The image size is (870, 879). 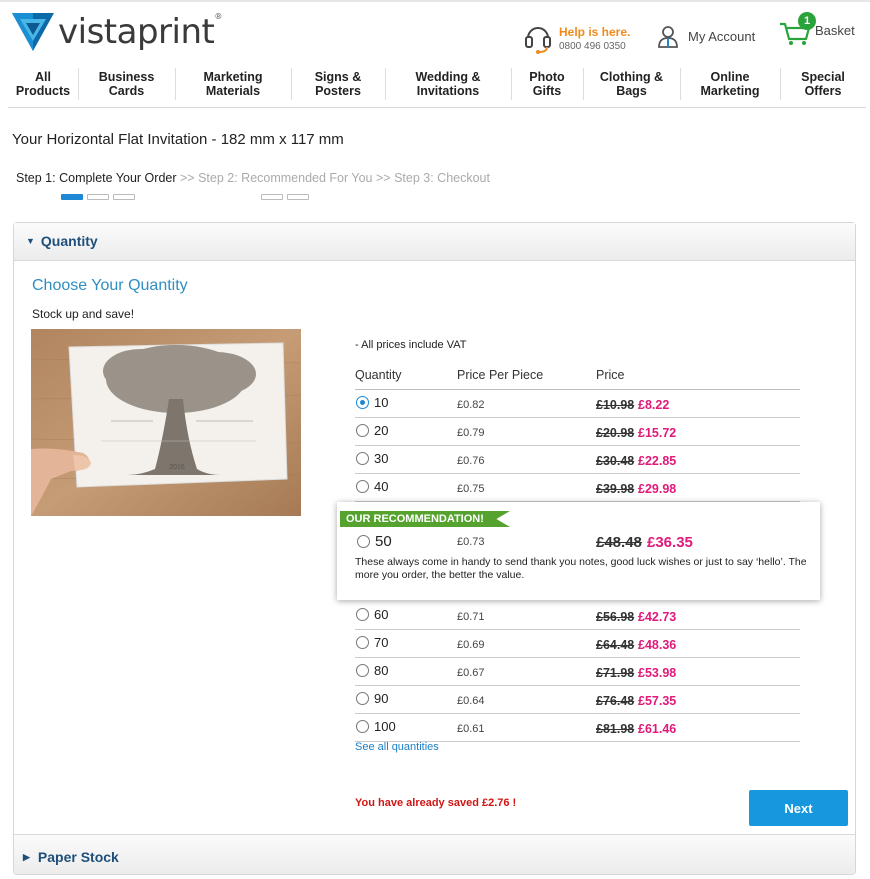 I want to click on row-price-per-piece: £0.61, so click(x=471, y=729).